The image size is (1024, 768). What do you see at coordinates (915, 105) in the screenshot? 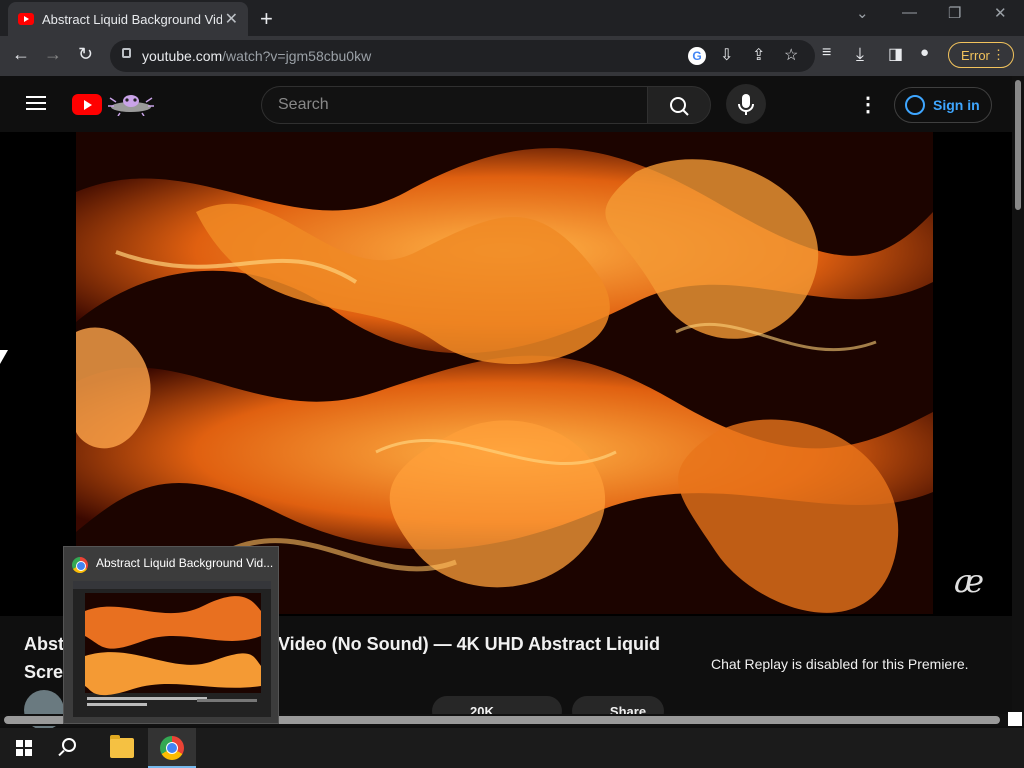
I see `account-icon` at bounding box center [915, 105].